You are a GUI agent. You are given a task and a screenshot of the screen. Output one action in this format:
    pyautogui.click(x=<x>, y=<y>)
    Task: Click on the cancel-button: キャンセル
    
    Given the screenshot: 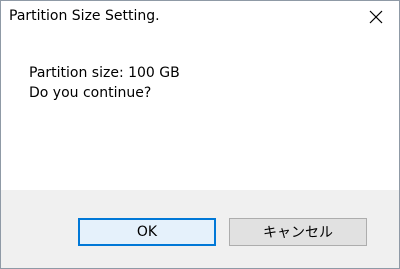 What is the action you would take?
    pyautogui.click(x=298, y=232)
    